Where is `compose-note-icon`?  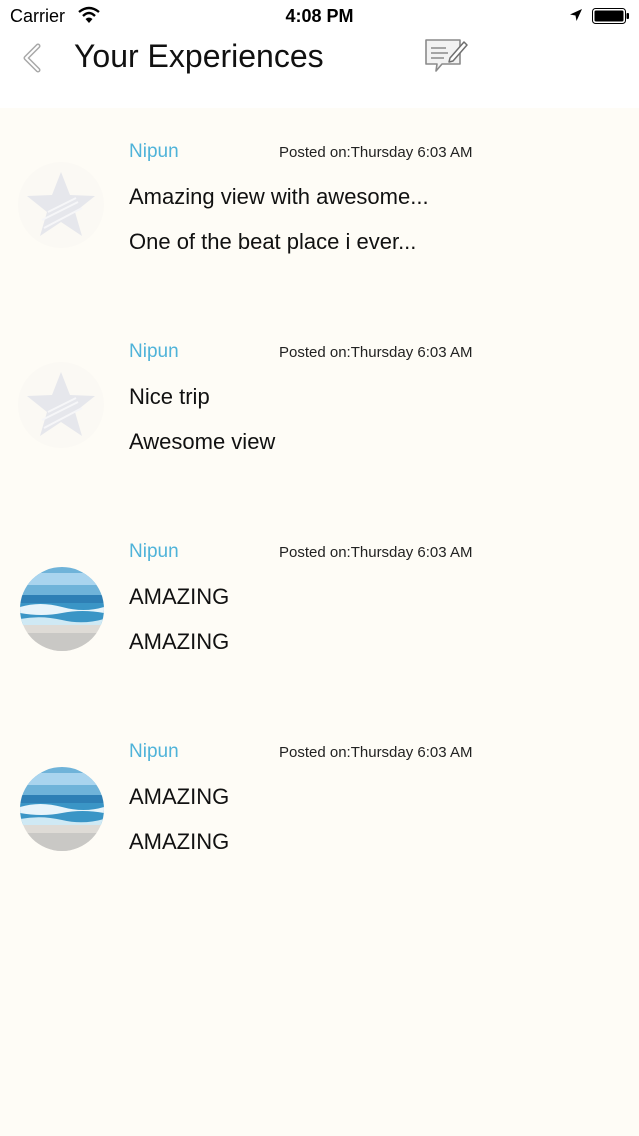
compose-note-icon is located at coordinates (446, 55).